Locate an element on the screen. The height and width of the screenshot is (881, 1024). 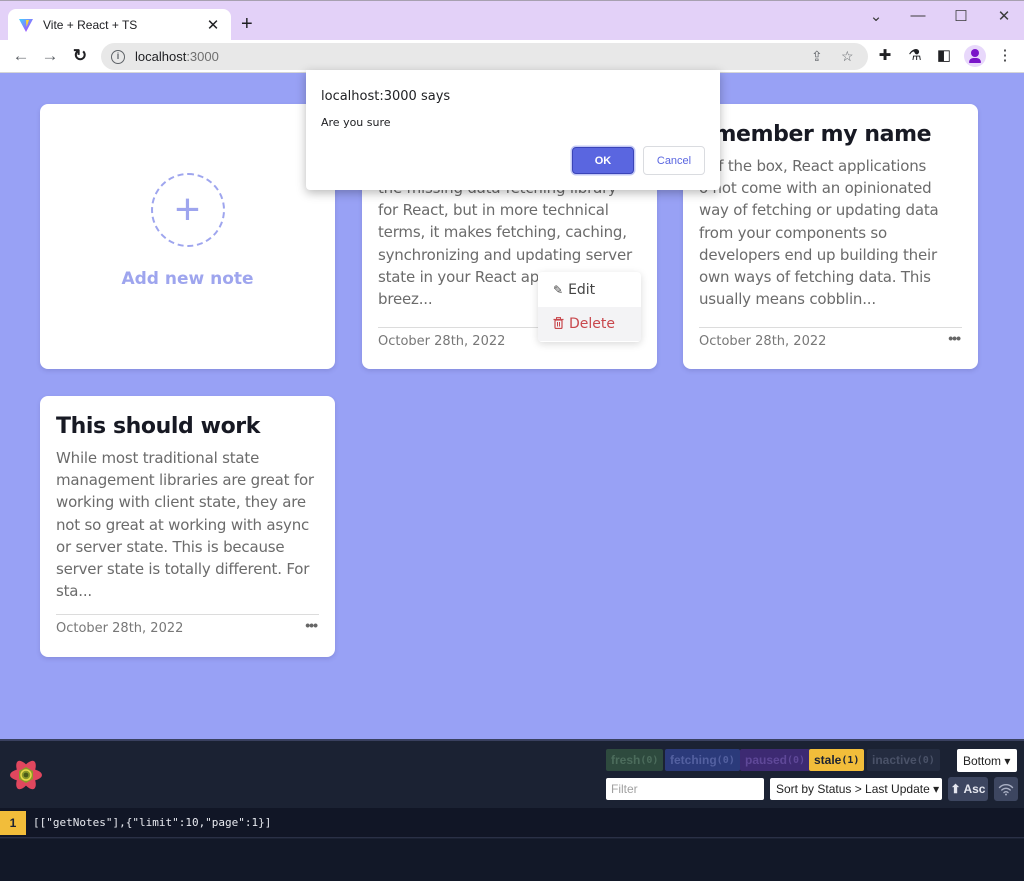
note-title: emember my name is located at coordinates (815, 134).